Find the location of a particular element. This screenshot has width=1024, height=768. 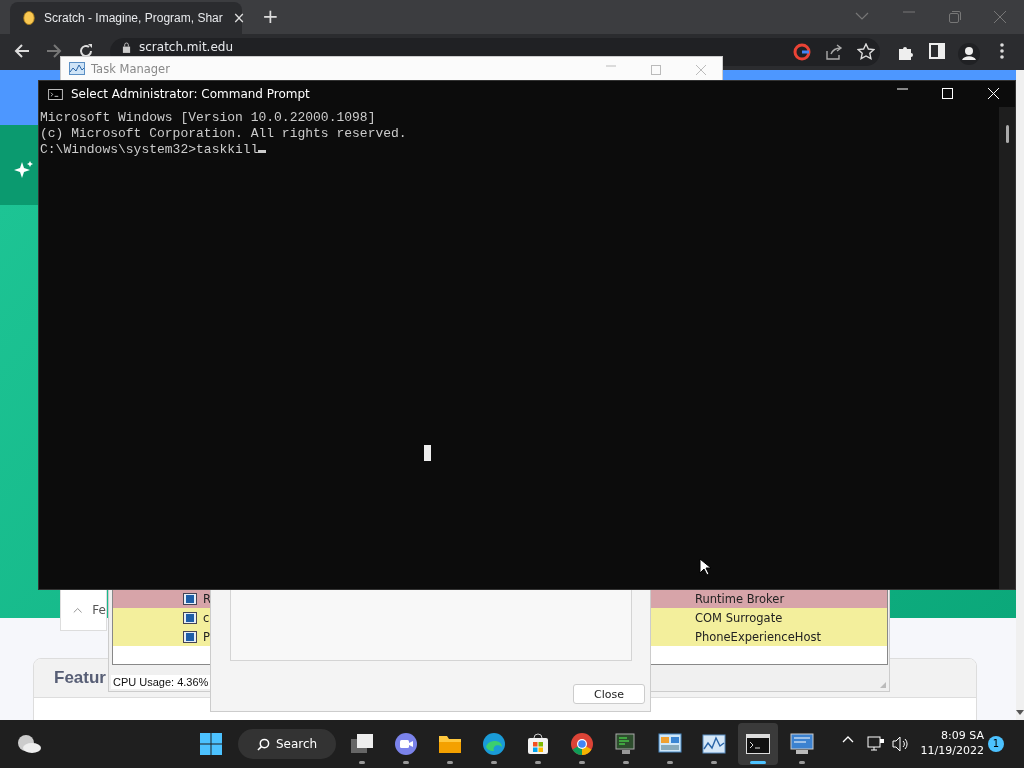

computer-screen-icon is located at coordinates (626, 744).